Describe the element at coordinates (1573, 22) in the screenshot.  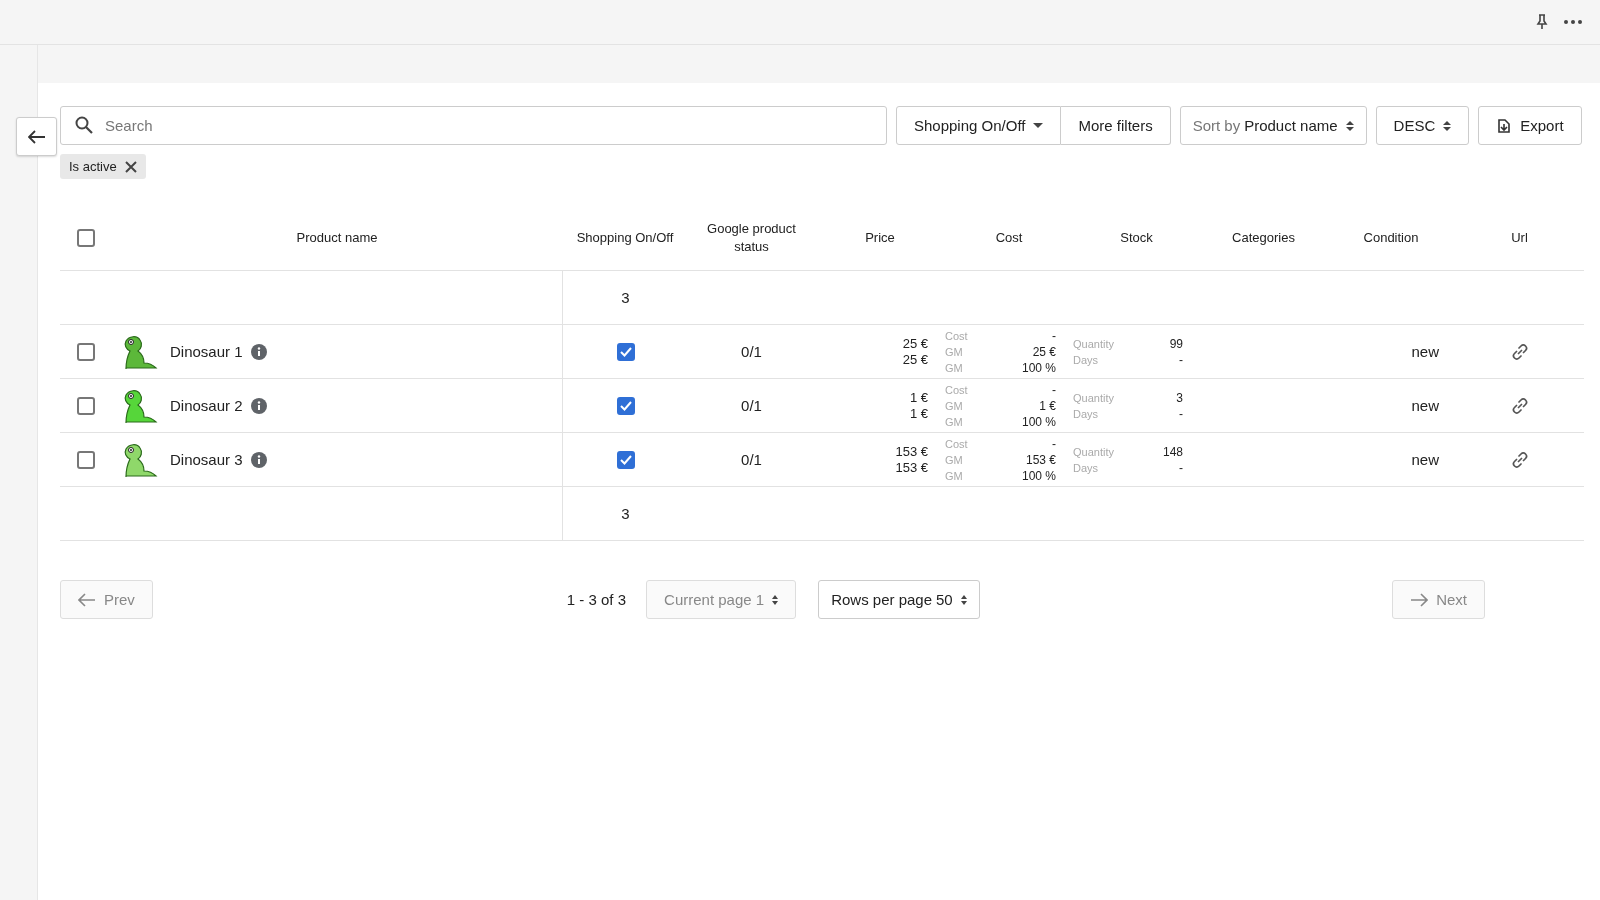
I see `more-icon` at that location.